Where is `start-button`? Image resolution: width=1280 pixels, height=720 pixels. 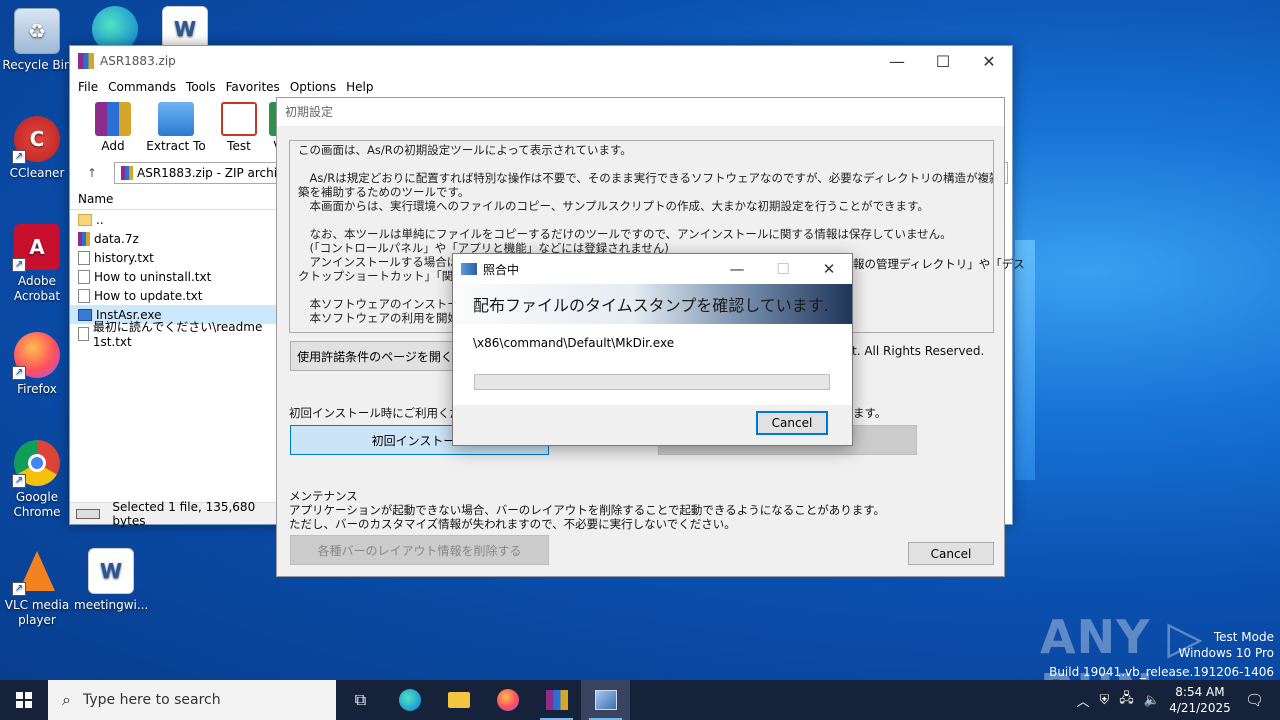 start-button is located at coordinates (24, 700).